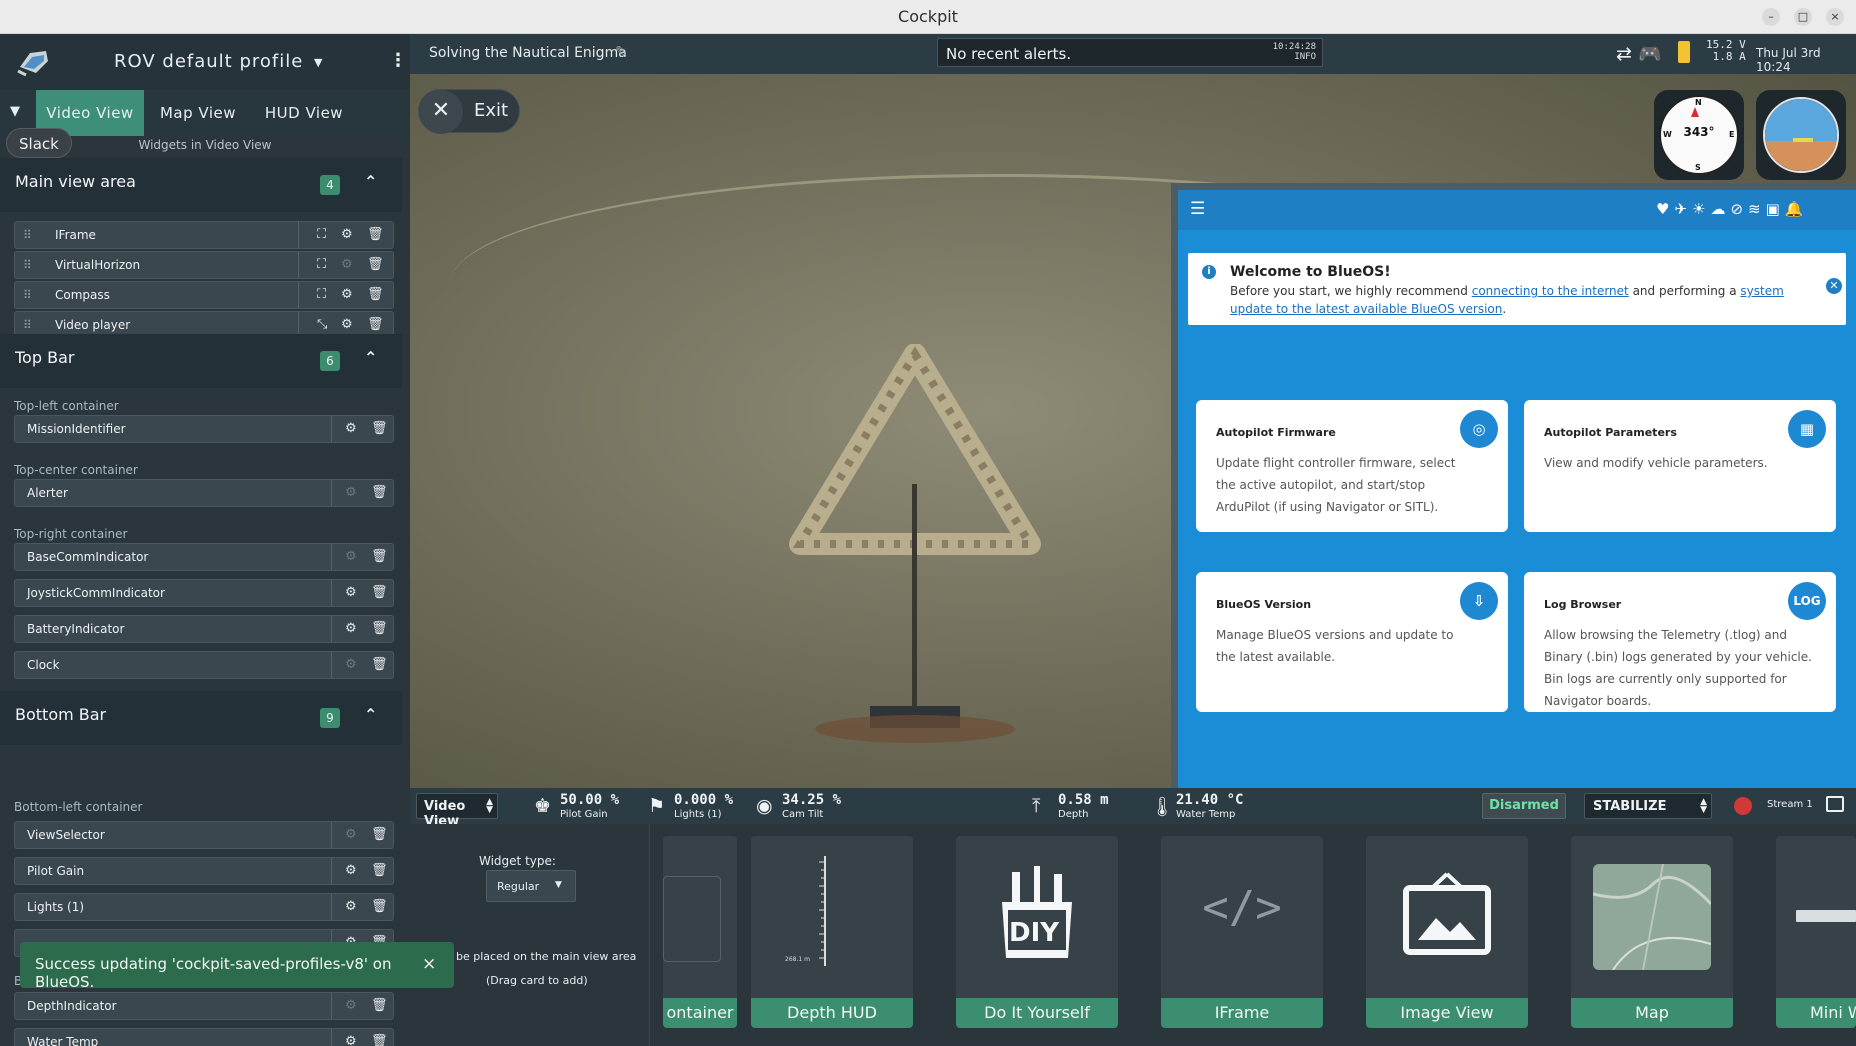  Describe the element at coordinates (204, 429) in the screenshot. I see `widget-row: MissionIdentifier ⚙ 🗑` at that location.